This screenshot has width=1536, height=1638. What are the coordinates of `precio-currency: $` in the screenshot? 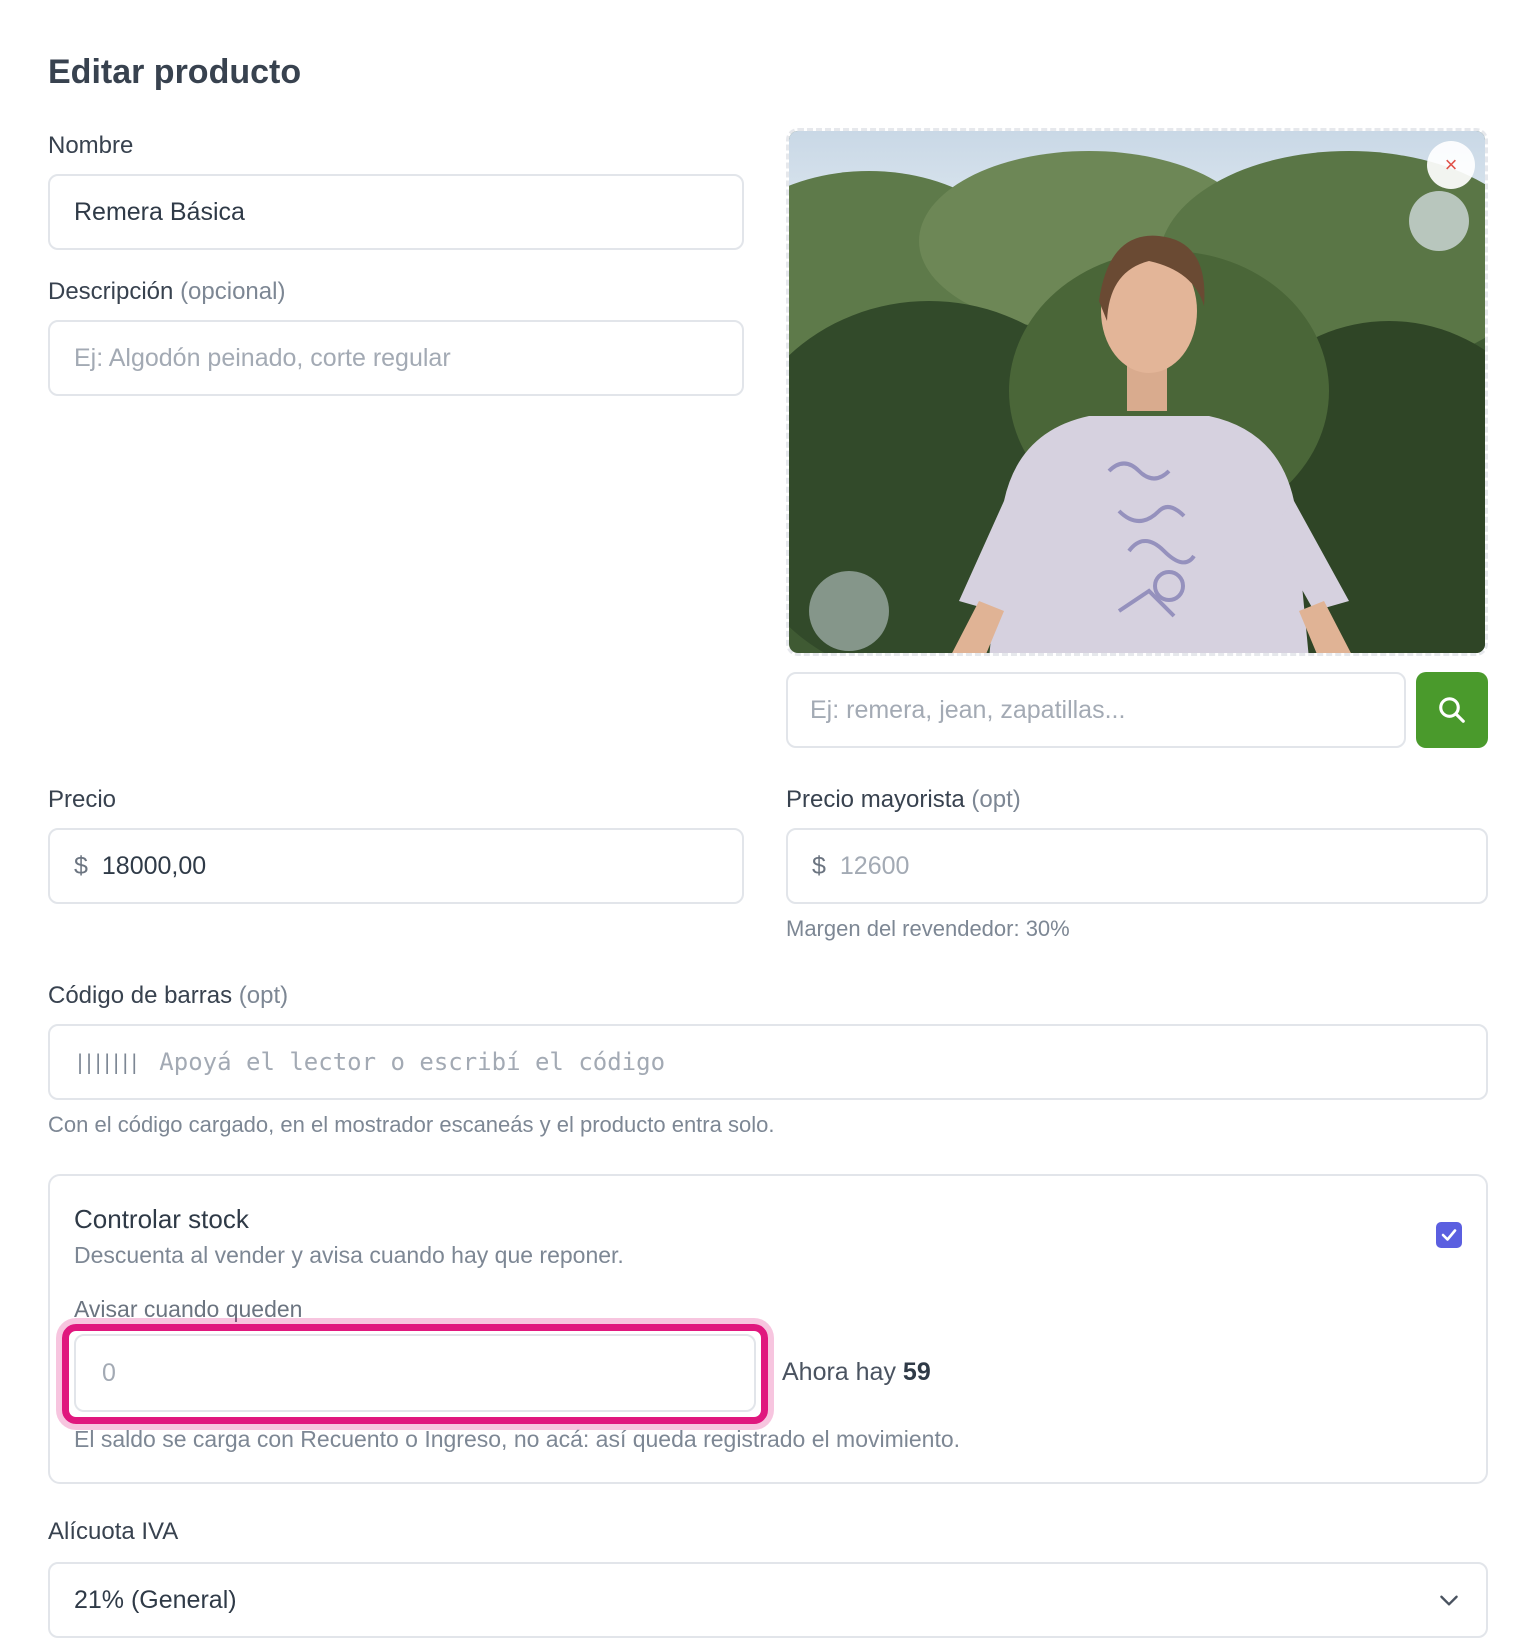 It's located at (81, 865).